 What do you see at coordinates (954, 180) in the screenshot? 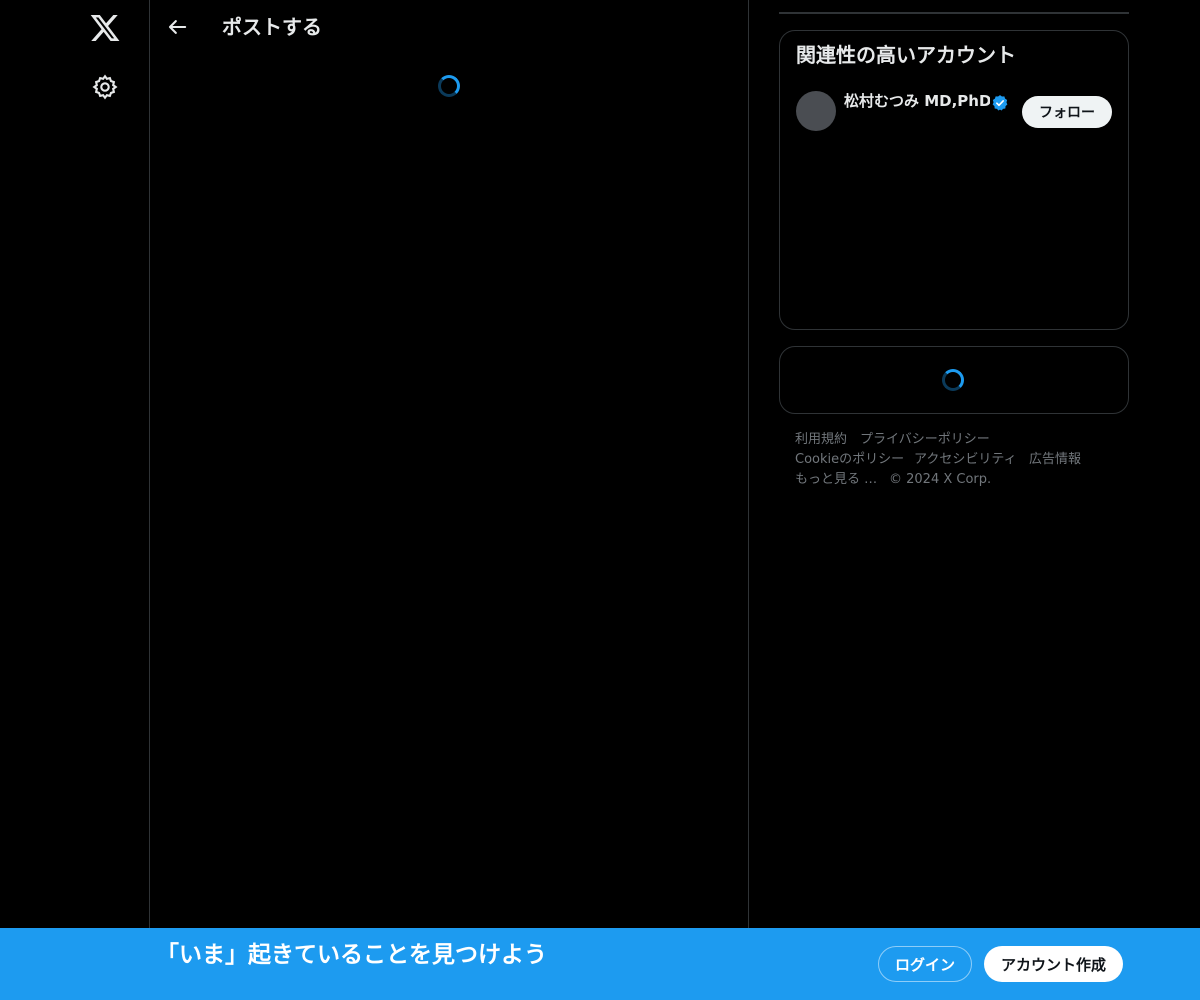
I see `relevant-accounts-card: 関連性の高いアカウント 松村むつみ MD,PhD@ フォロー` at bounding box center [954, 180].